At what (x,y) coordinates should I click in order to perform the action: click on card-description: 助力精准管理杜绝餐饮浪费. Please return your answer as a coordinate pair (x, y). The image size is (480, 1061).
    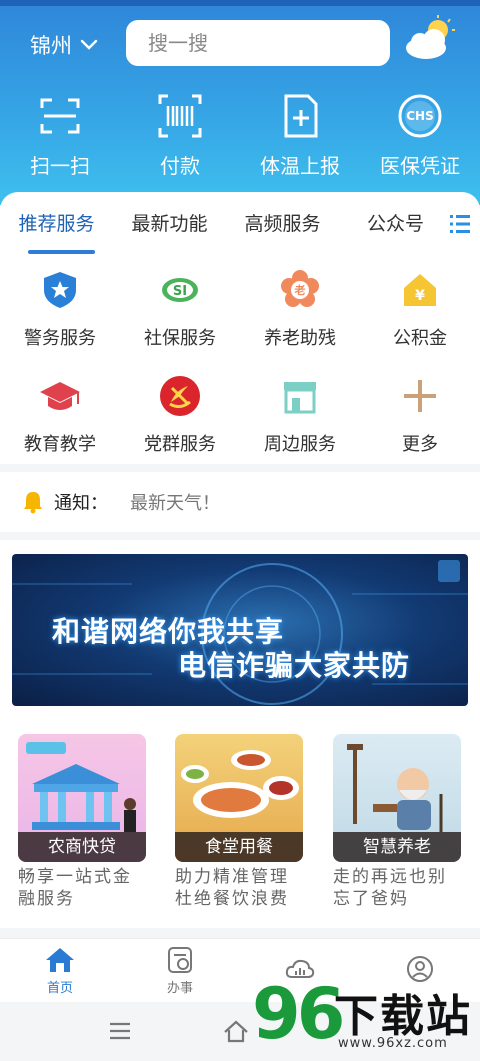
    Looking at the image, I should click on (232, 888).